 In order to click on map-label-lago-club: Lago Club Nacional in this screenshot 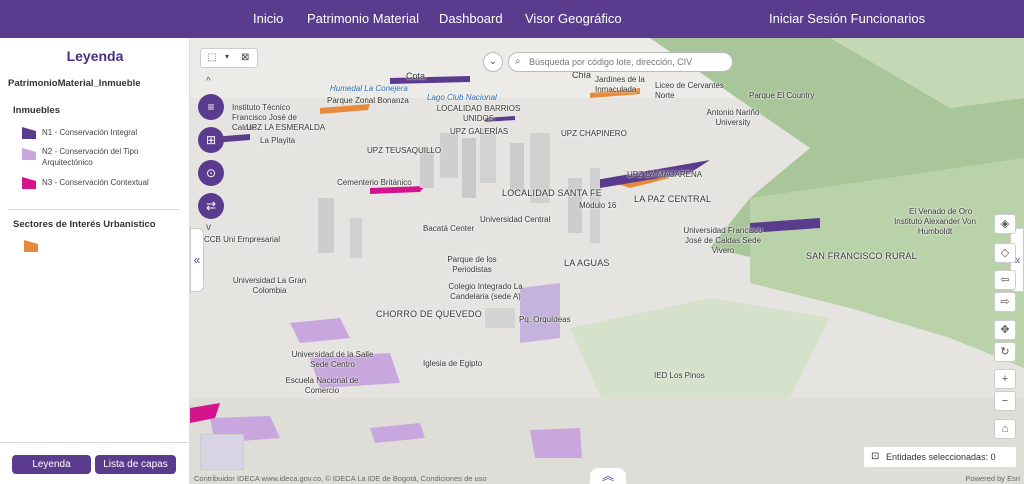, I will do `click(462, 97)`.